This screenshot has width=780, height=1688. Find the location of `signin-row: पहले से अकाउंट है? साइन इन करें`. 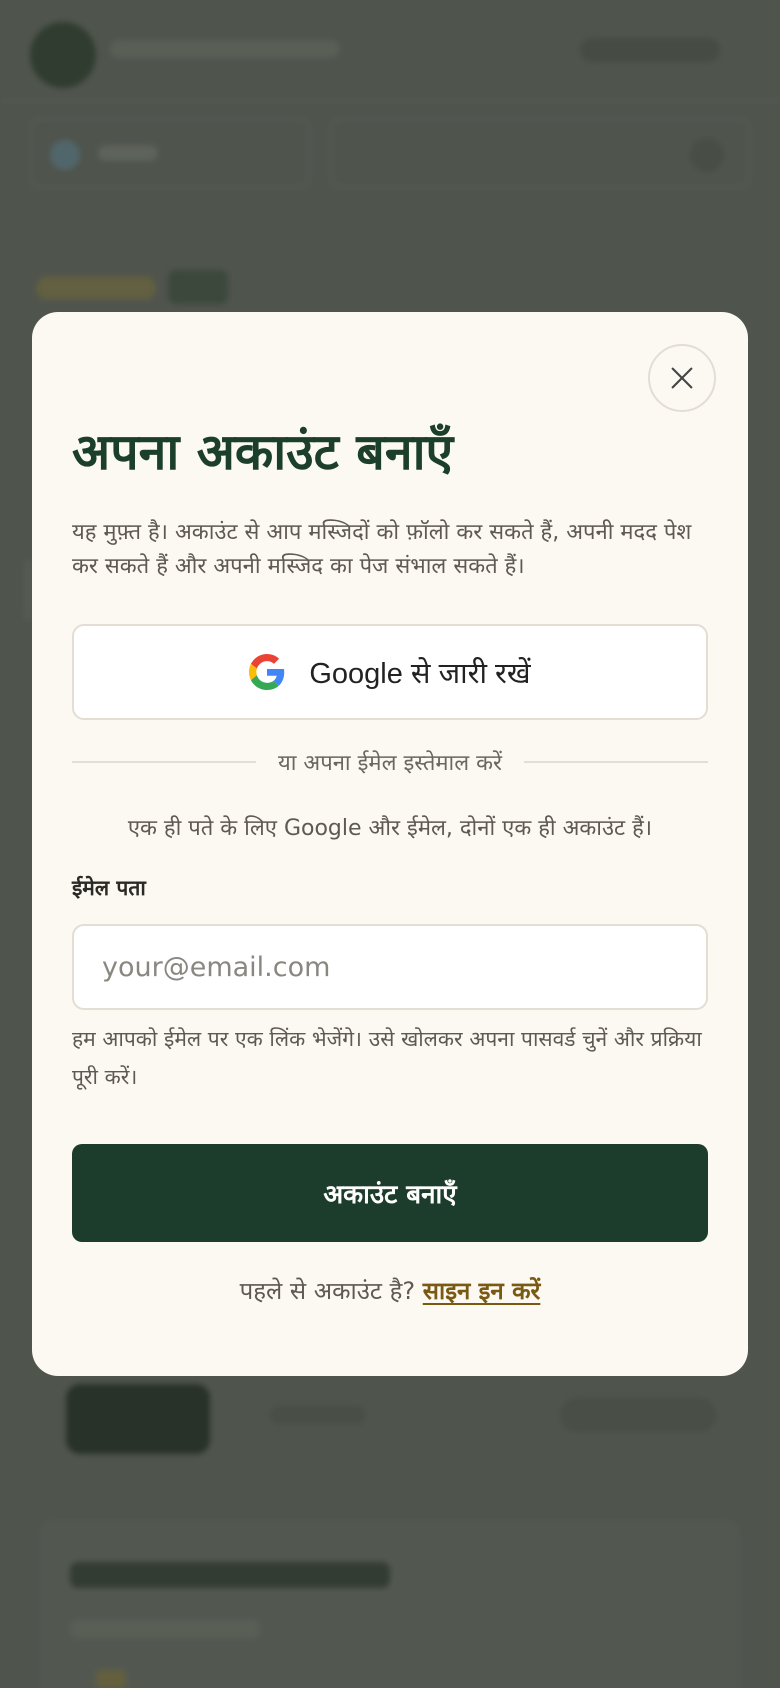

signin-row: पहले से अकाउंट है? साइन इन करें is located at coordinates (390, 1290).